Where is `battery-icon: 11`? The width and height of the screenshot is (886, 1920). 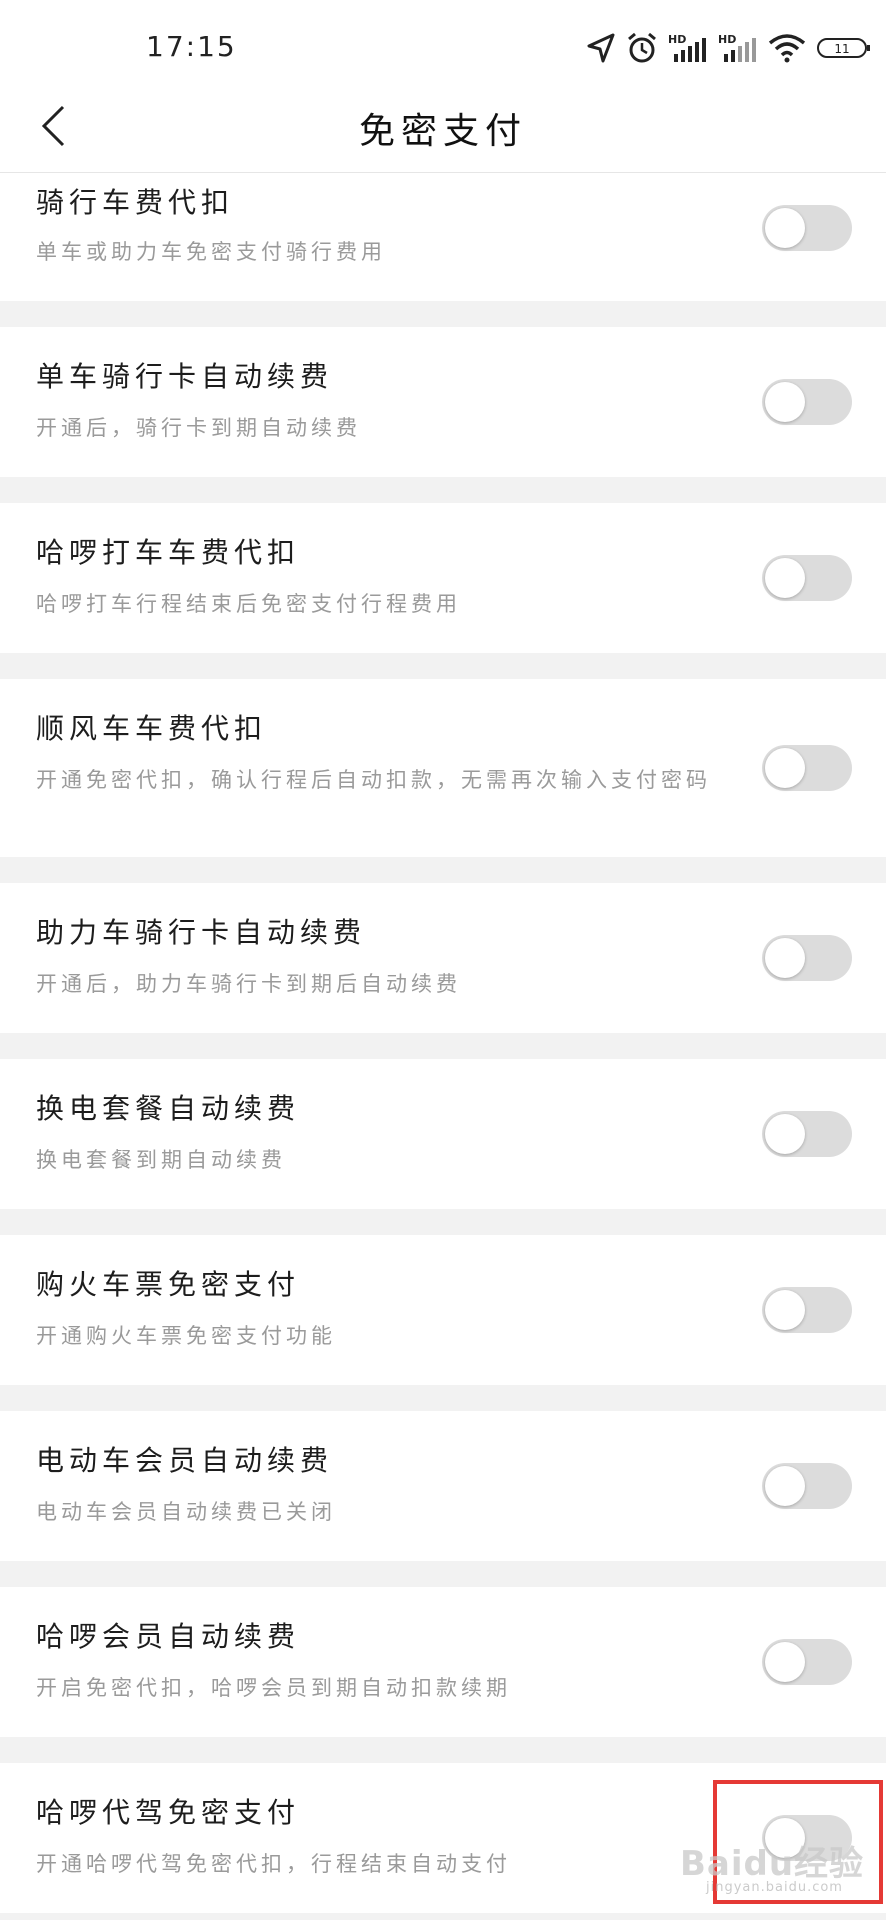 battery-icon: 11 is located at coordinates (844, 48).